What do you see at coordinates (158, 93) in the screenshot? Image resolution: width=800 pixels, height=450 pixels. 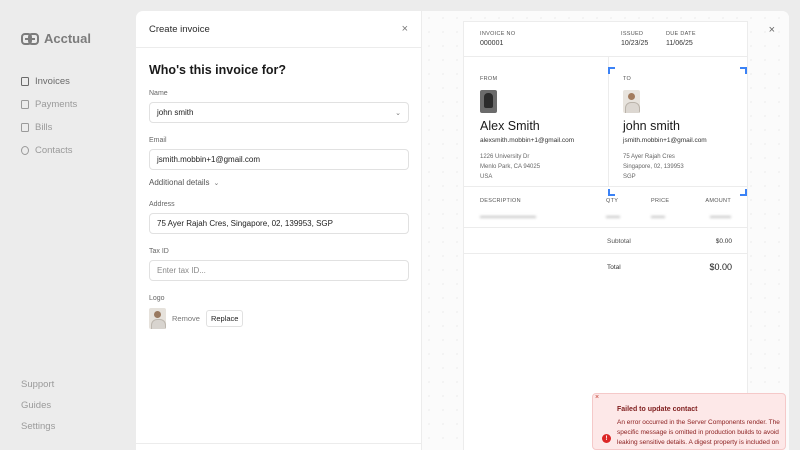 I see `name-label: Name` at bounding box center [158, 93].